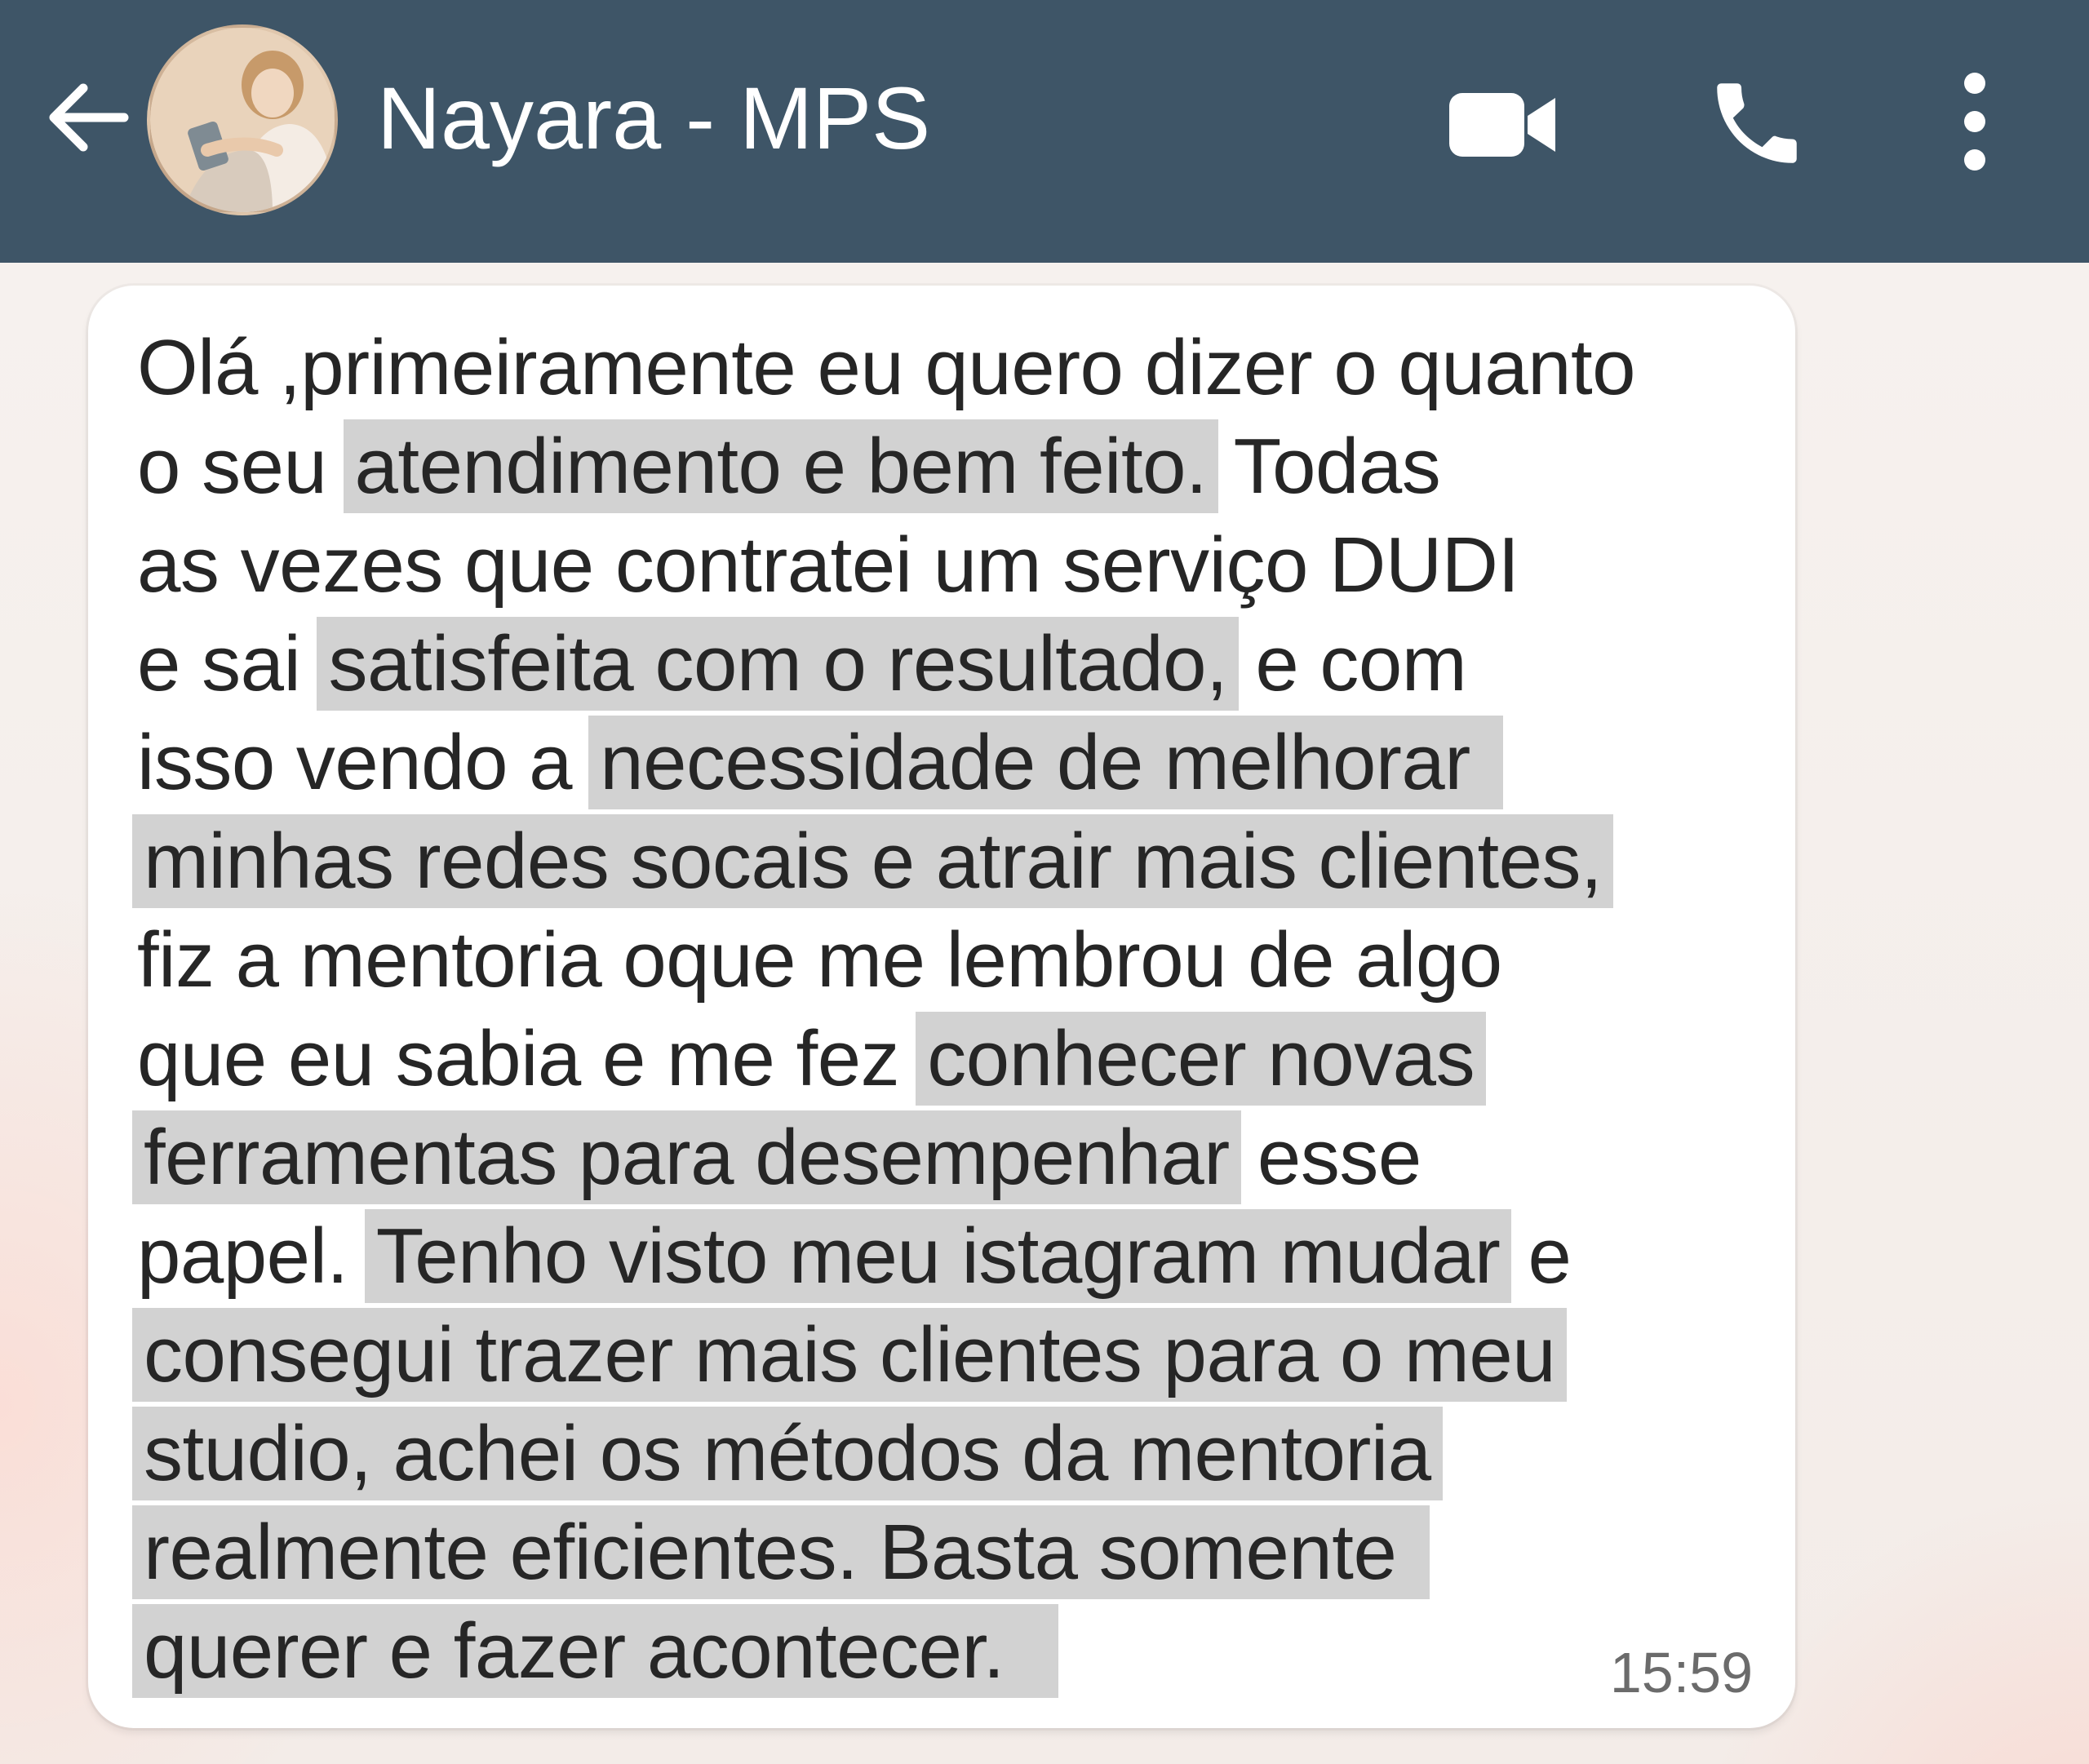  Describe the element at coordinates (781, 1552) in the screenshot. I see `highlighted-text: realmente eficientes. Basta somente` at that location.